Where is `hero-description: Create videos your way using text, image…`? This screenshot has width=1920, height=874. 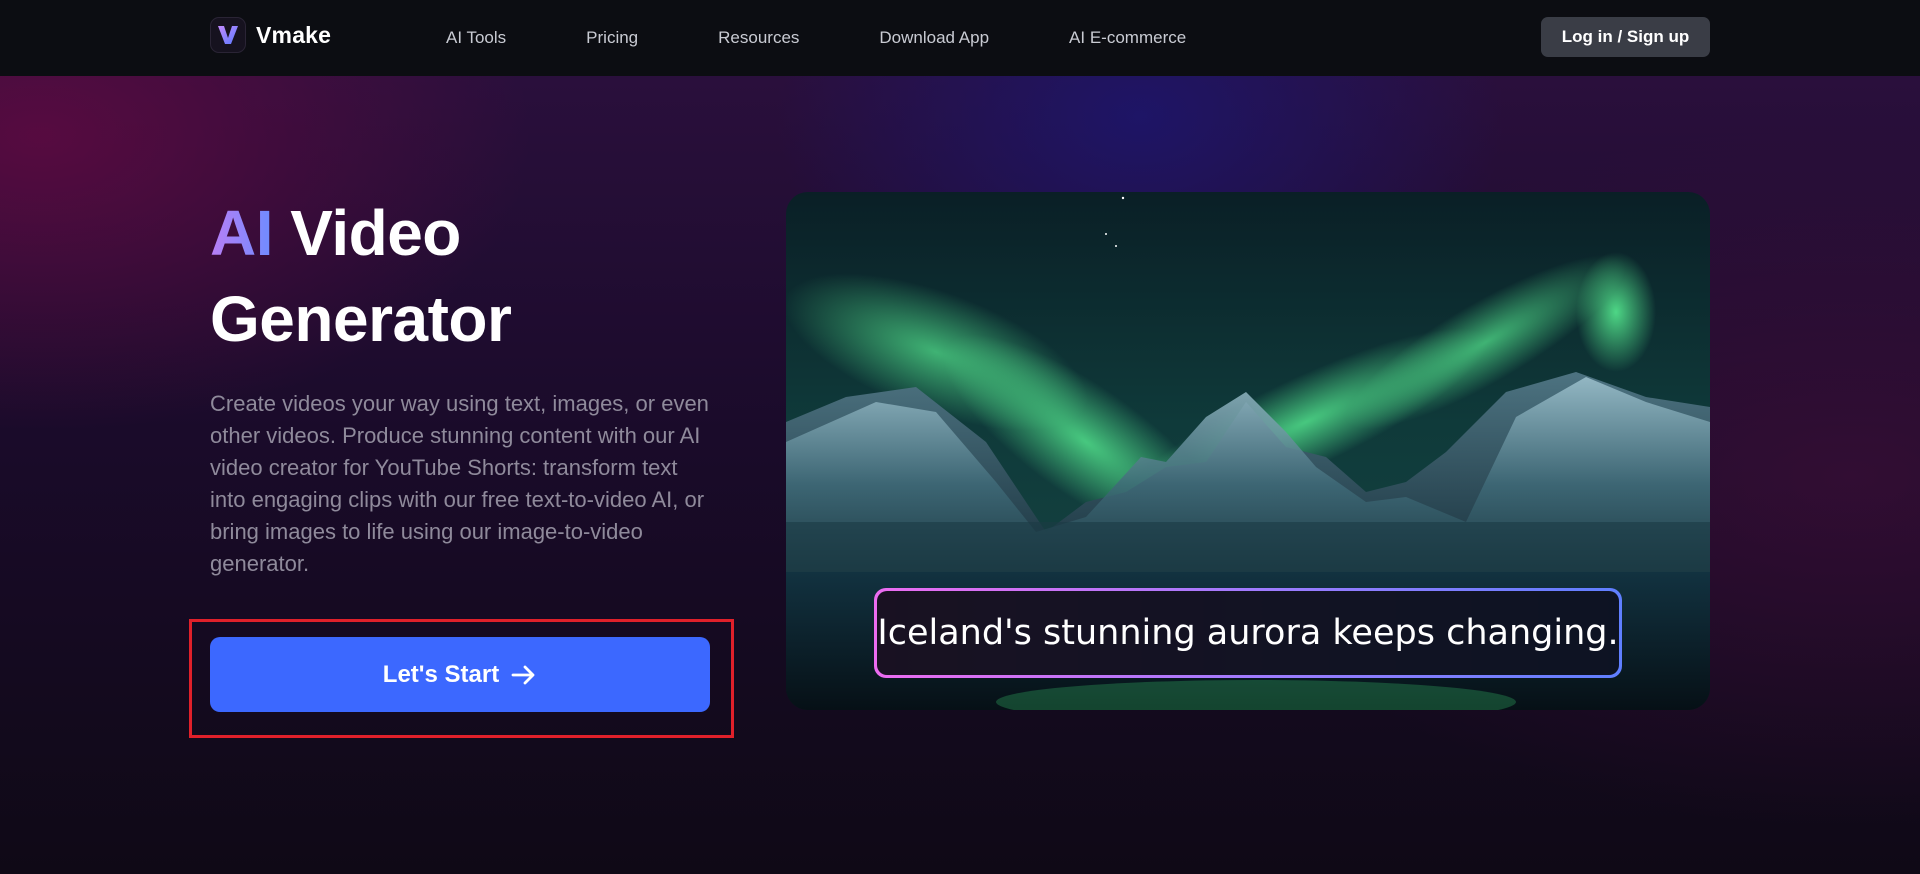
hero-description: Create videos your way using text, image… is located at coordinates (459, 483).